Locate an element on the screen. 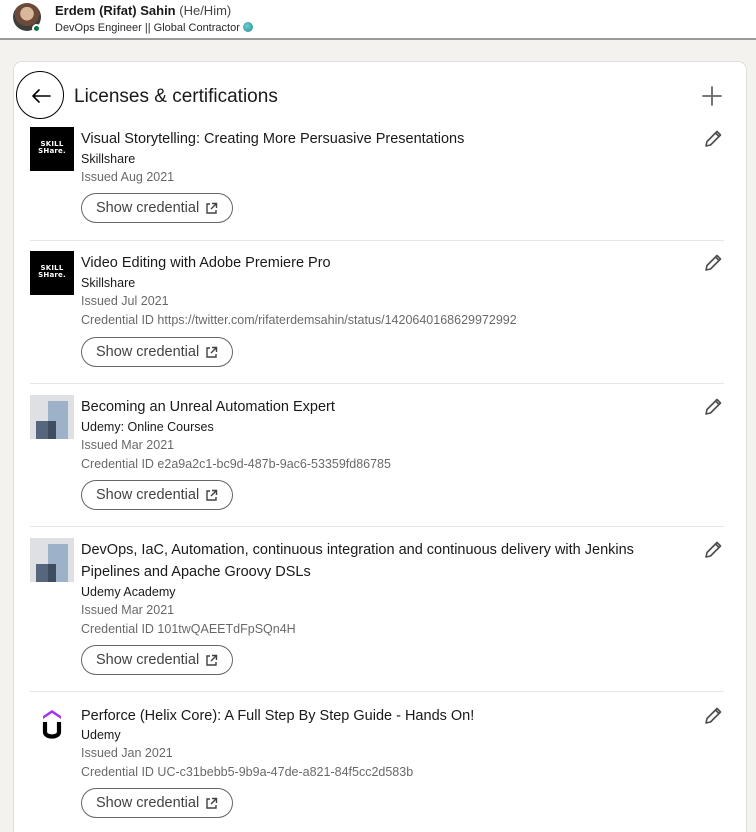 This screenshot has width=756, height=832. issuing-organization: Udemy Academy is located at coordinates (128, 592).